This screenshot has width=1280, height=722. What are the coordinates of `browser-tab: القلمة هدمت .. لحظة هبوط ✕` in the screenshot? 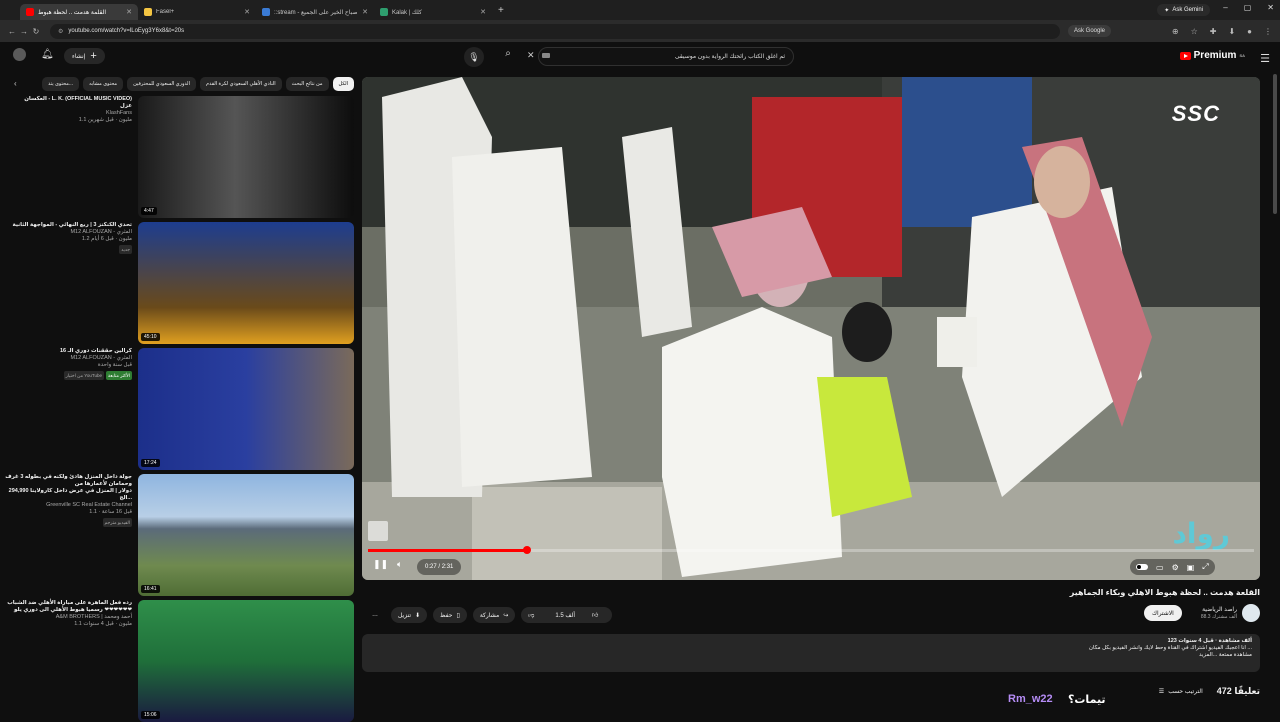 It's located at (79, 12).